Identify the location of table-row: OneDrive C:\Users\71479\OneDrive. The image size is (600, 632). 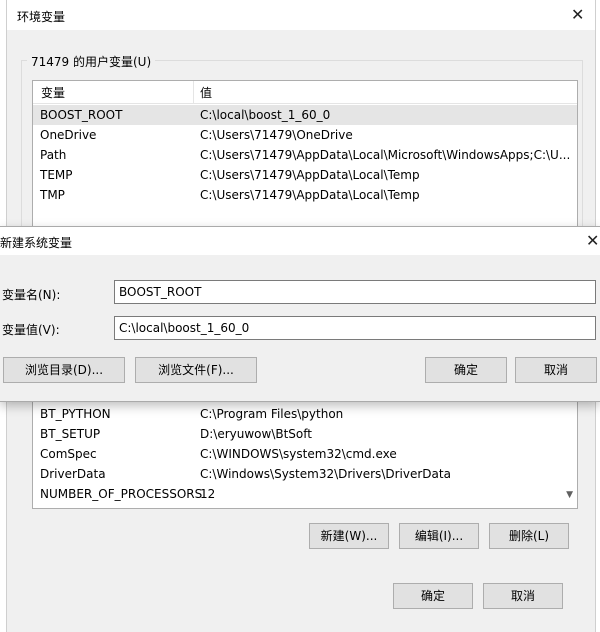
(305, 135).